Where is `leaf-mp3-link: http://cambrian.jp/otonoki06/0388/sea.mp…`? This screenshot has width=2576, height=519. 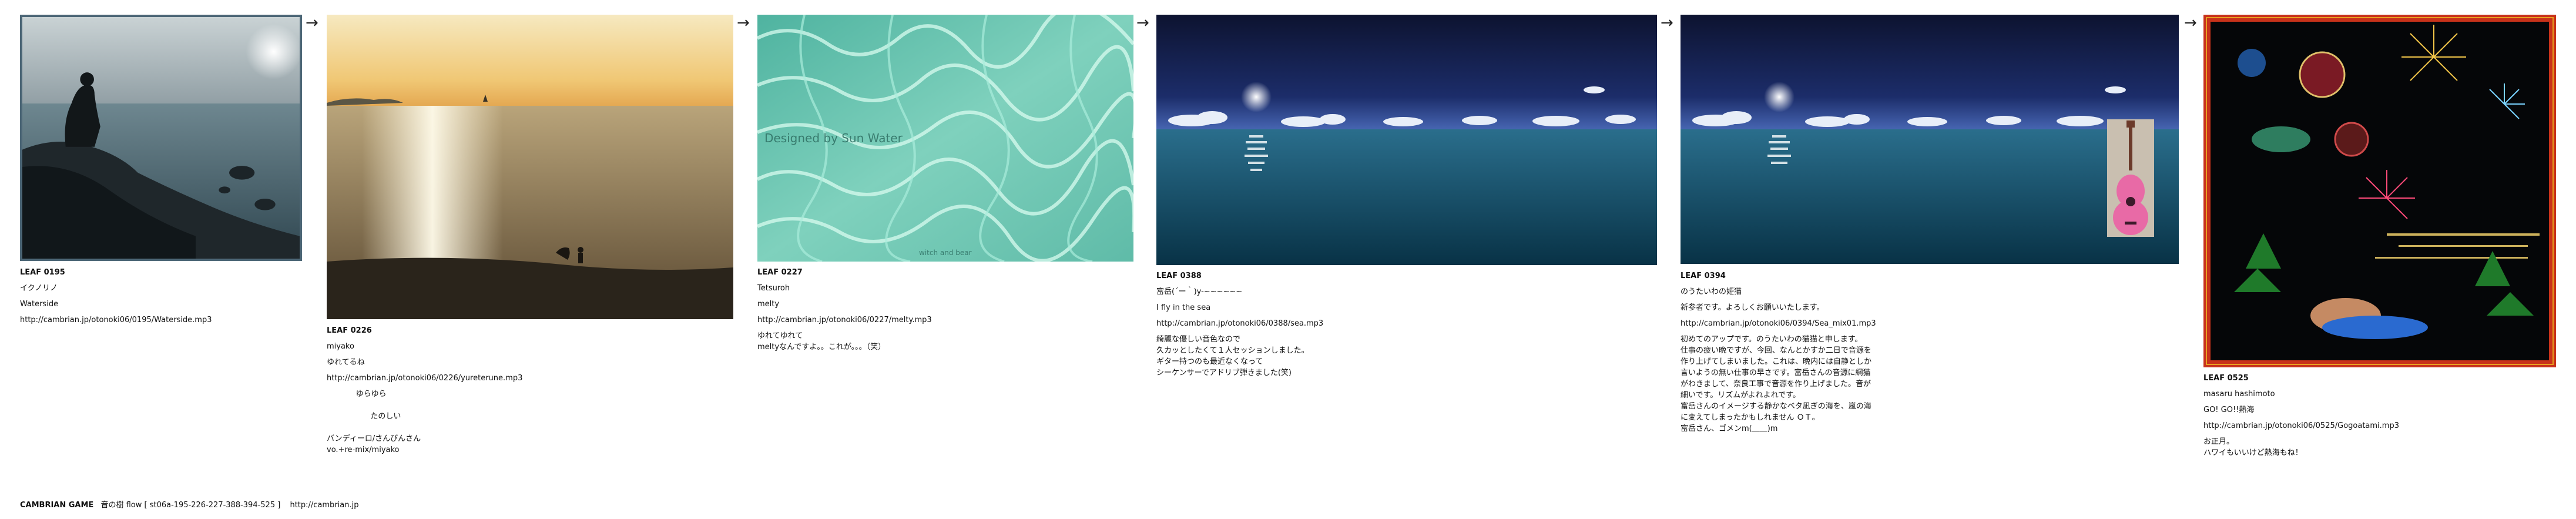 leaf-mp3-link: http://cambrian.jp/otonoki06/0388/sea.mp… is located at coordinates (1239, 324).